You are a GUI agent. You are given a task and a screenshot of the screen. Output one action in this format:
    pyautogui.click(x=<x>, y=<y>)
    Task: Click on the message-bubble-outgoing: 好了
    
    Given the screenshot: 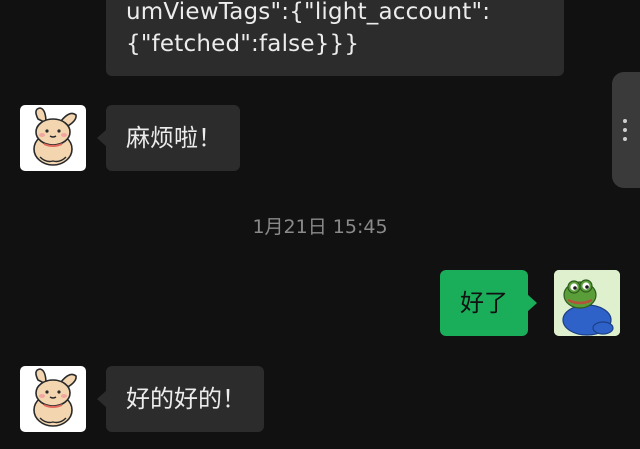 What is the action you would take?
    pyautogui.click(x=488, y=303)
    